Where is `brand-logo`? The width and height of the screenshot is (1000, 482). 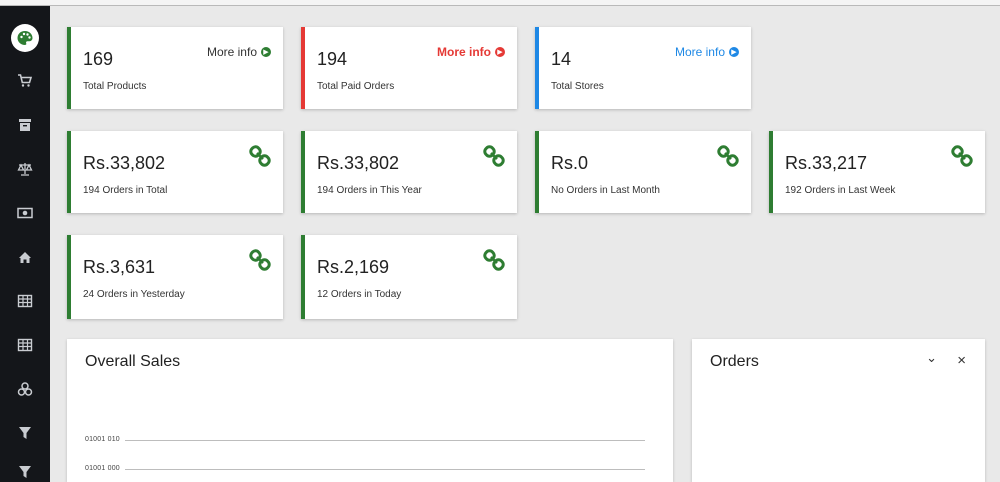 brand-logo is located at coordinates (25, 38).